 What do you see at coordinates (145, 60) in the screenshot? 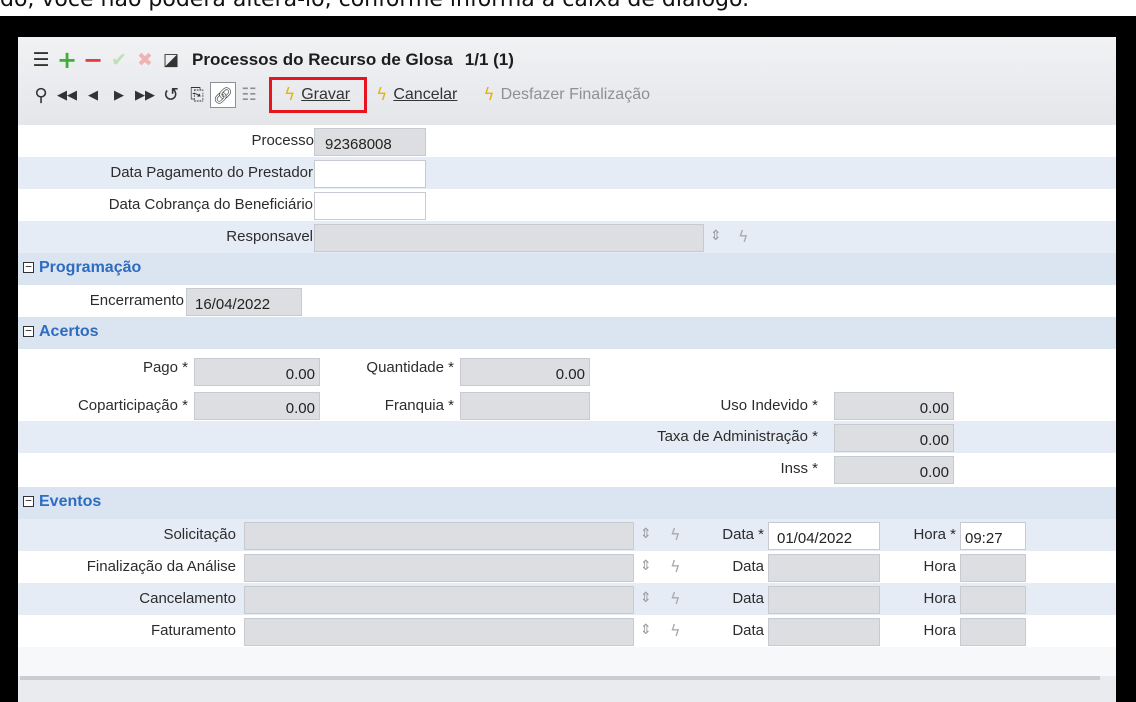
I see `cancel-icon: ✖` at bounding box center [145, 60].